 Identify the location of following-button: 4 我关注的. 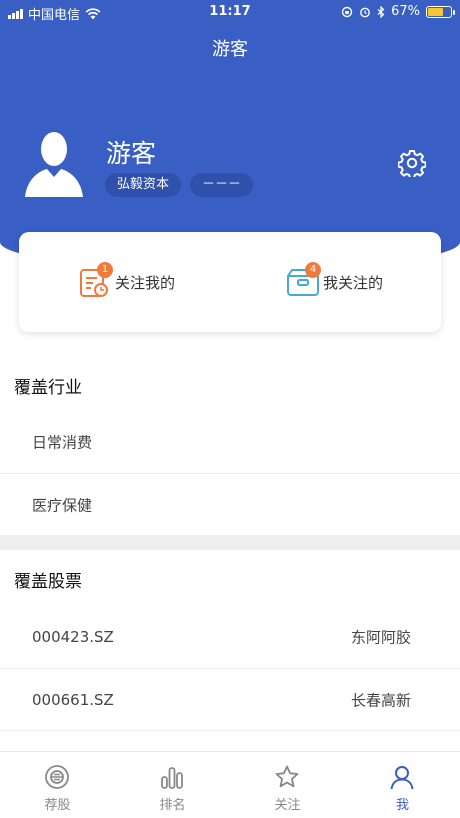
(334, 282).